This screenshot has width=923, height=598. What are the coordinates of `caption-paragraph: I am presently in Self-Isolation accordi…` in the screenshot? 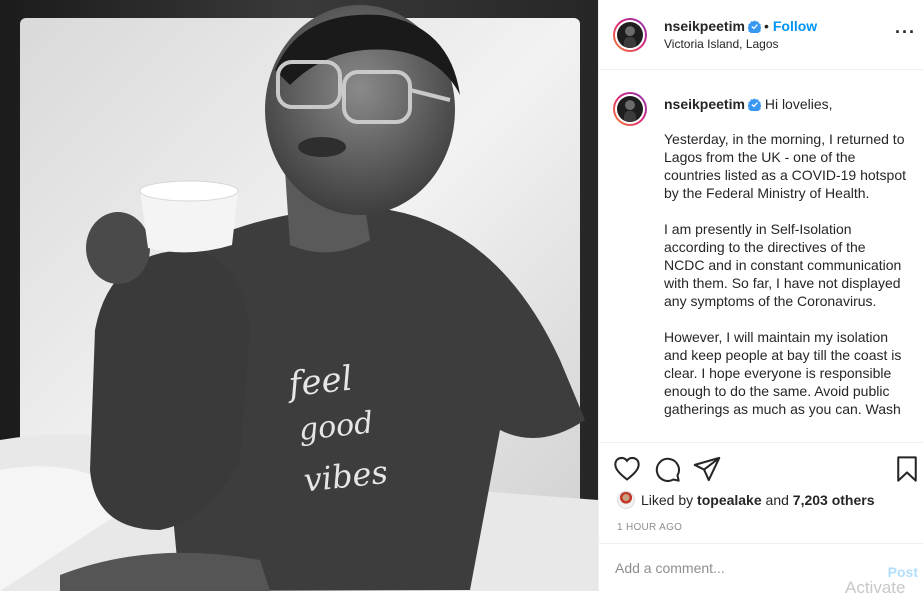 It's located at (783, 265).